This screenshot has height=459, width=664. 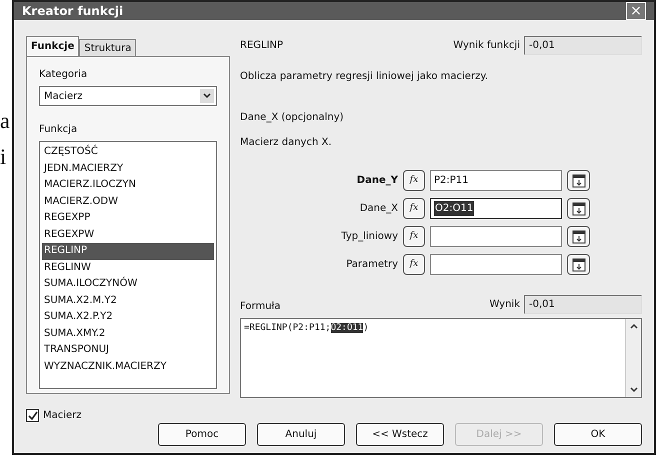 What do you see at coordinates (128, 350) in the screenshot?
I see `function-item: TRANSPONUJ` at bounding box center [128, 350].